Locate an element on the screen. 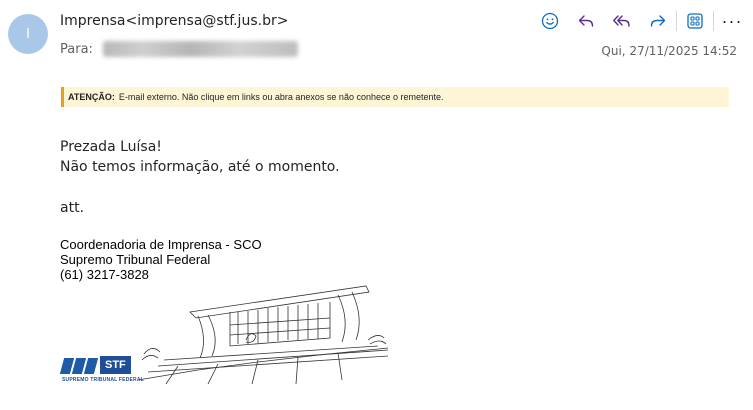  forward-button is located at coordinates (658, 21).